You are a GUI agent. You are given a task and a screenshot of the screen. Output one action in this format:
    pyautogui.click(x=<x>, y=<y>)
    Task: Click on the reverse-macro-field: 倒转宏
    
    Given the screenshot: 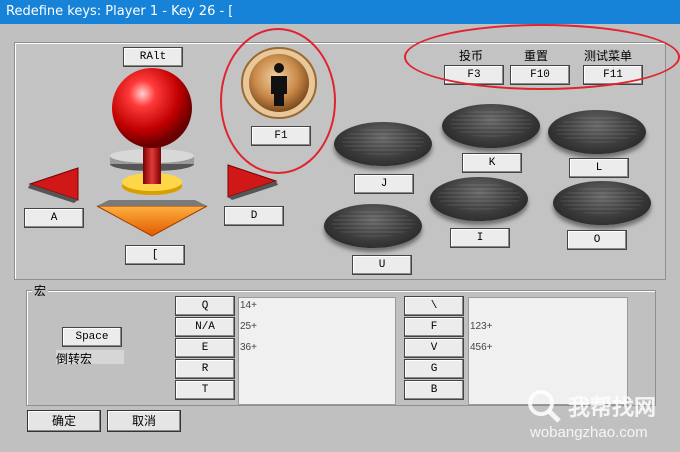 What is the action you would take?
    pyautogui.click(x=90, y=358)
    